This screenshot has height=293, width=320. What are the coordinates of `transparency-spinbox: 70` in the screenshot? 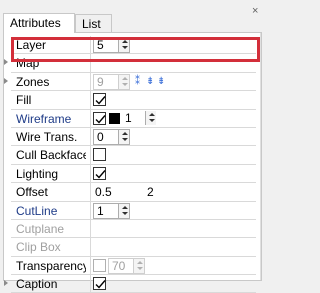 It's located at (126, 265).